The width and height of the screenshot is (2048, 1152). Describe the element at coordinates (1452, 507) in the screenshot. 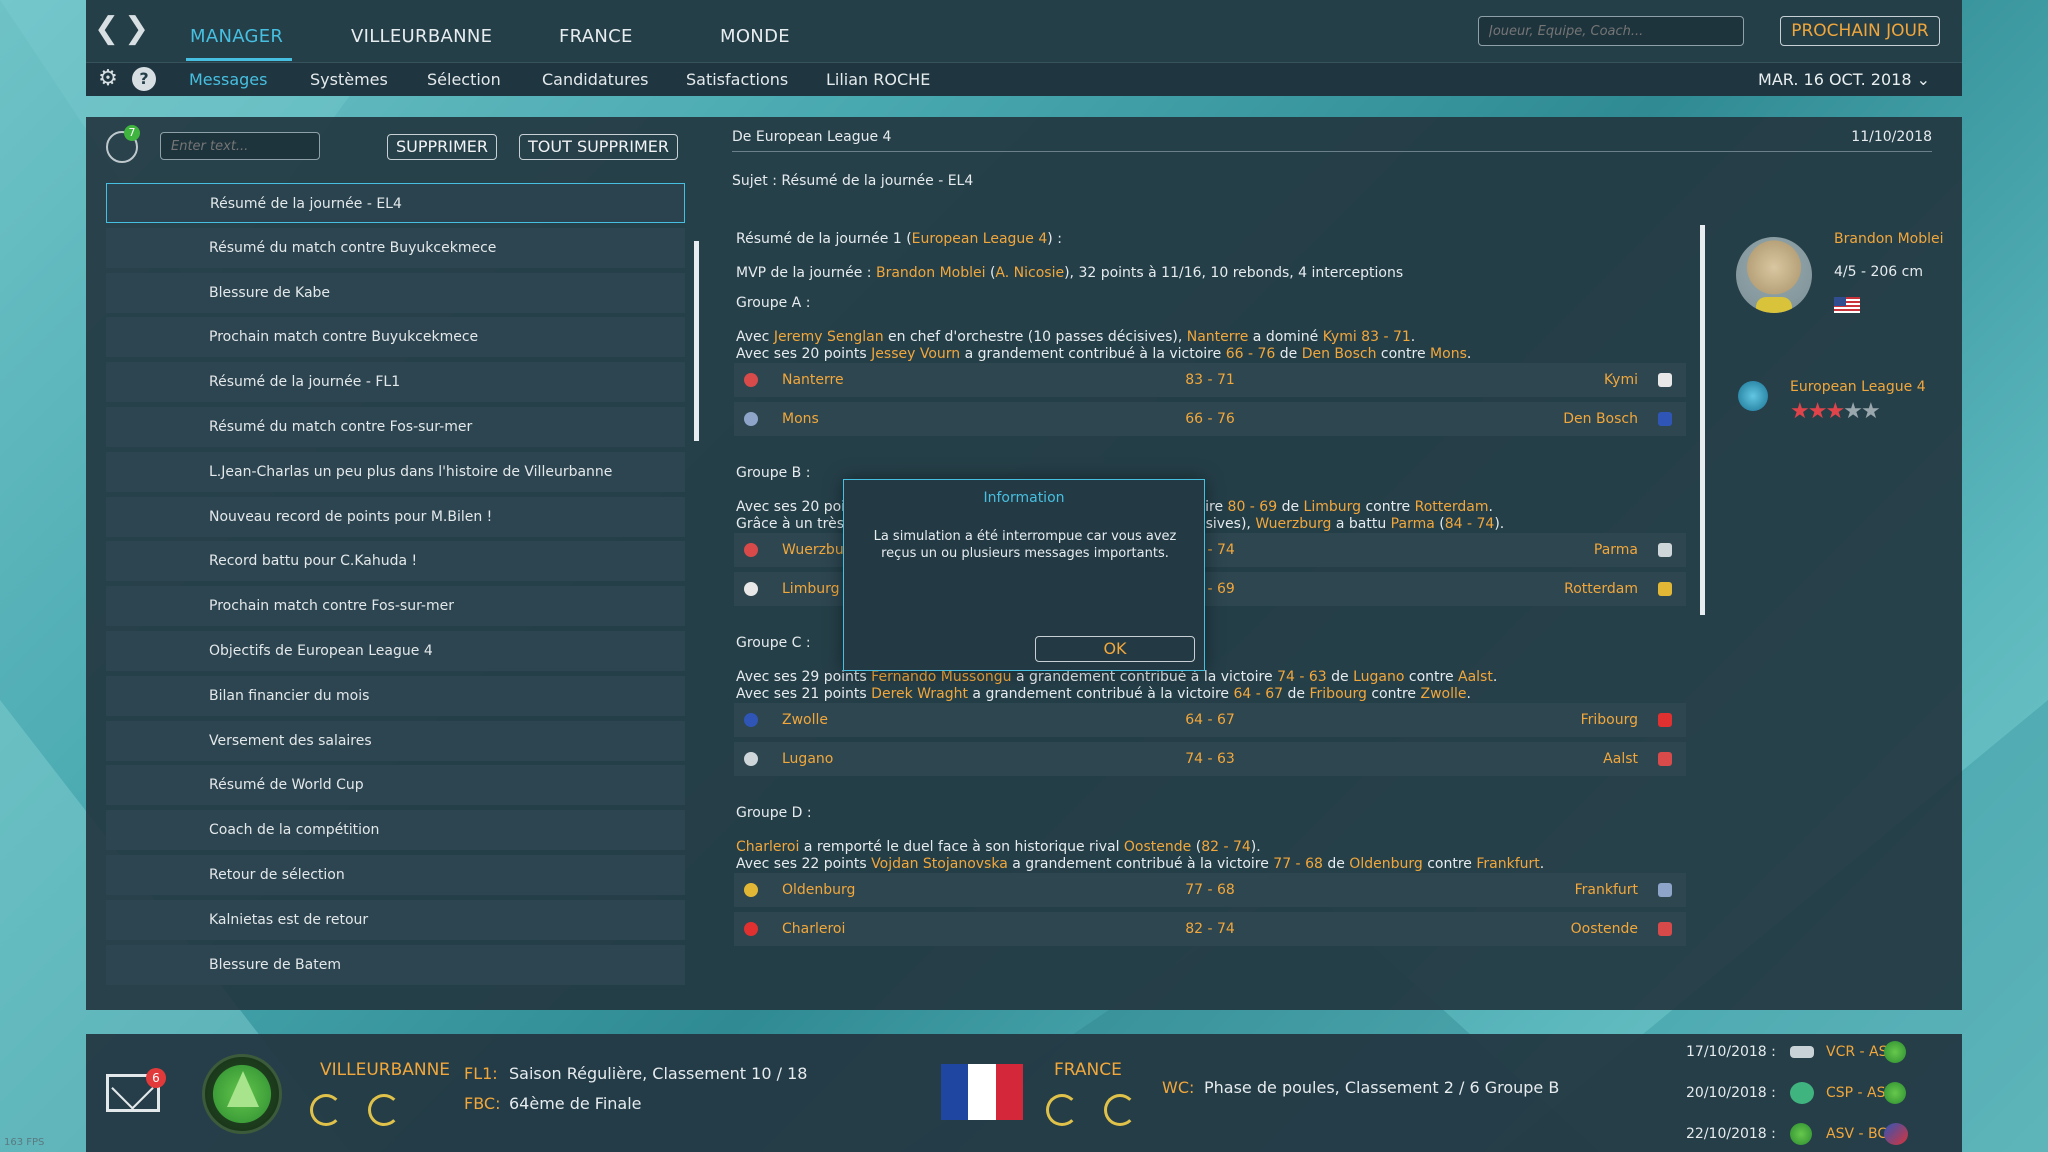

I see `summary-link: Rotterdam` at that location.